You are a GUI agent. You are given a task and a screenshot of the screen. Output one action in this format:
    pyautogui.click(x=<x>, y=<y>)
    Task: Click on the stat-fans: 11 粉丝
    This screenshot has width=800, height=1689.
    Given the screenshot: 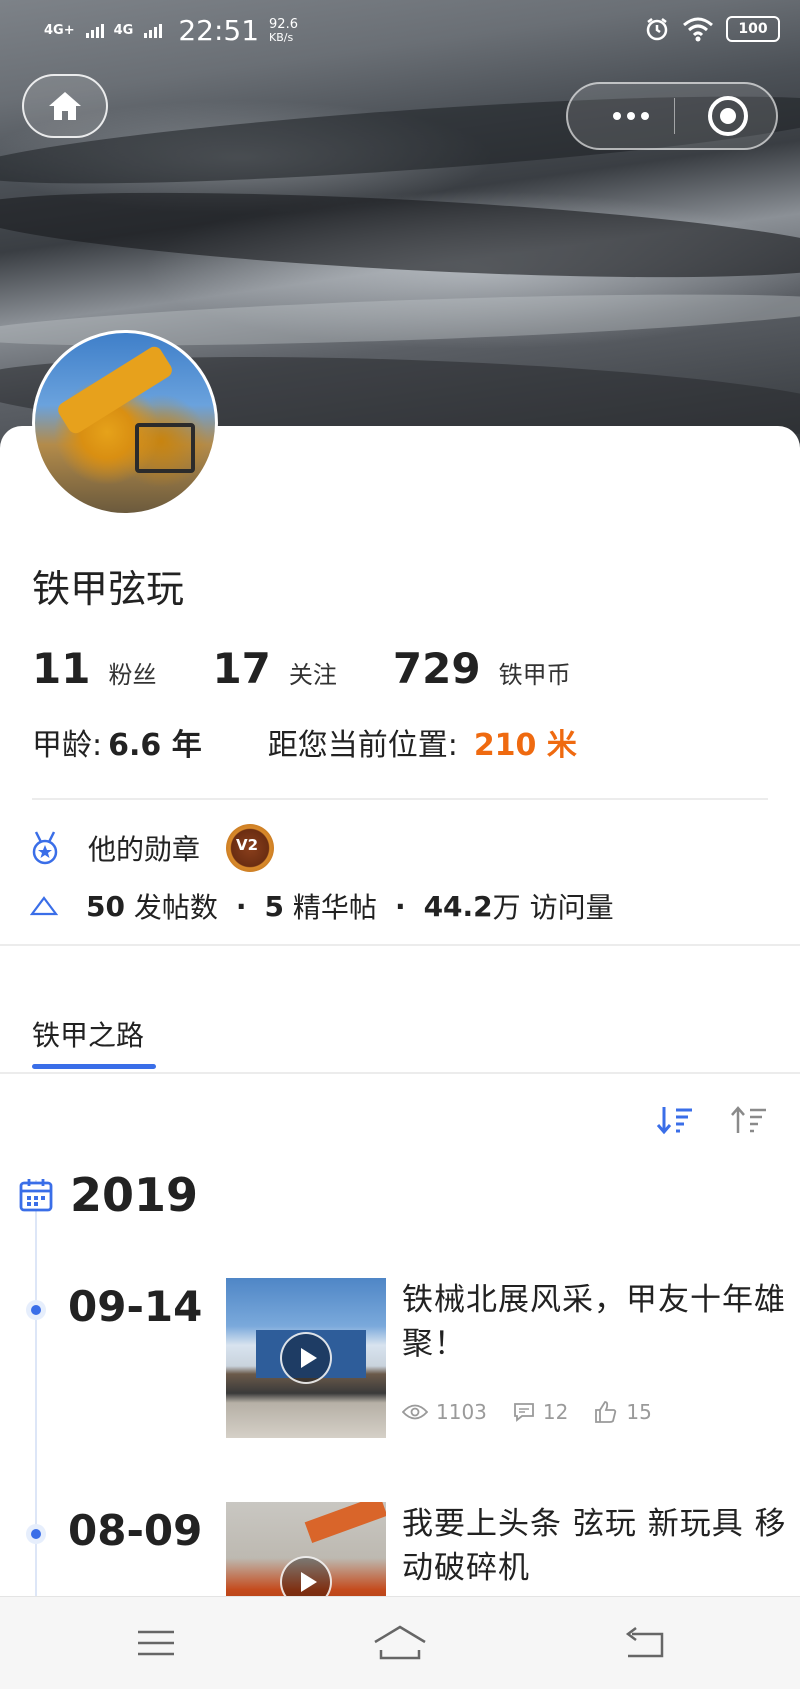 What is the action you would take?
    pyautogui.click(x=94, y=668)
    